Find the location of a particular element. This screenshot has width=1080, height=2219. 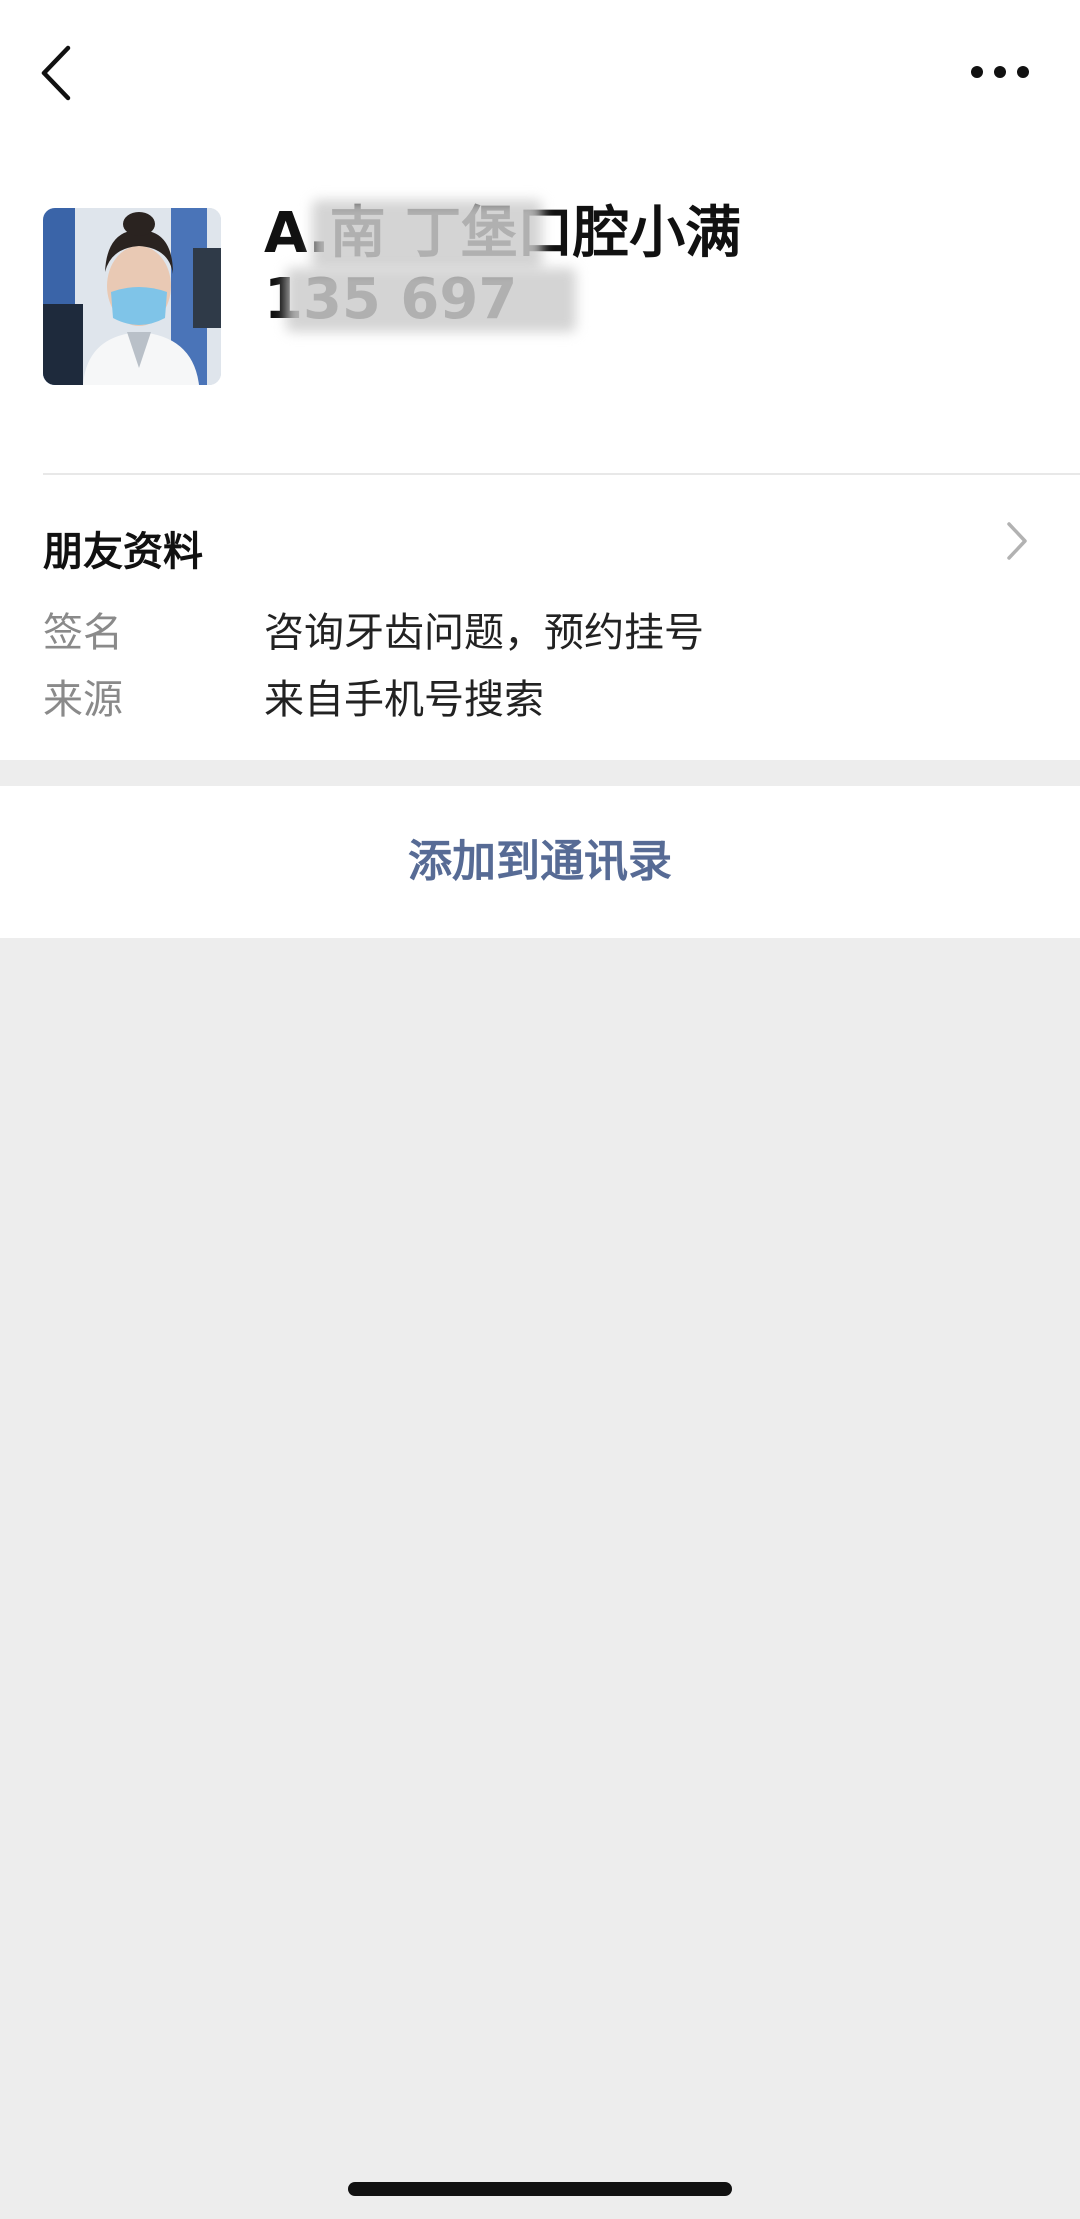

divider is located at coordinates (561, 474).